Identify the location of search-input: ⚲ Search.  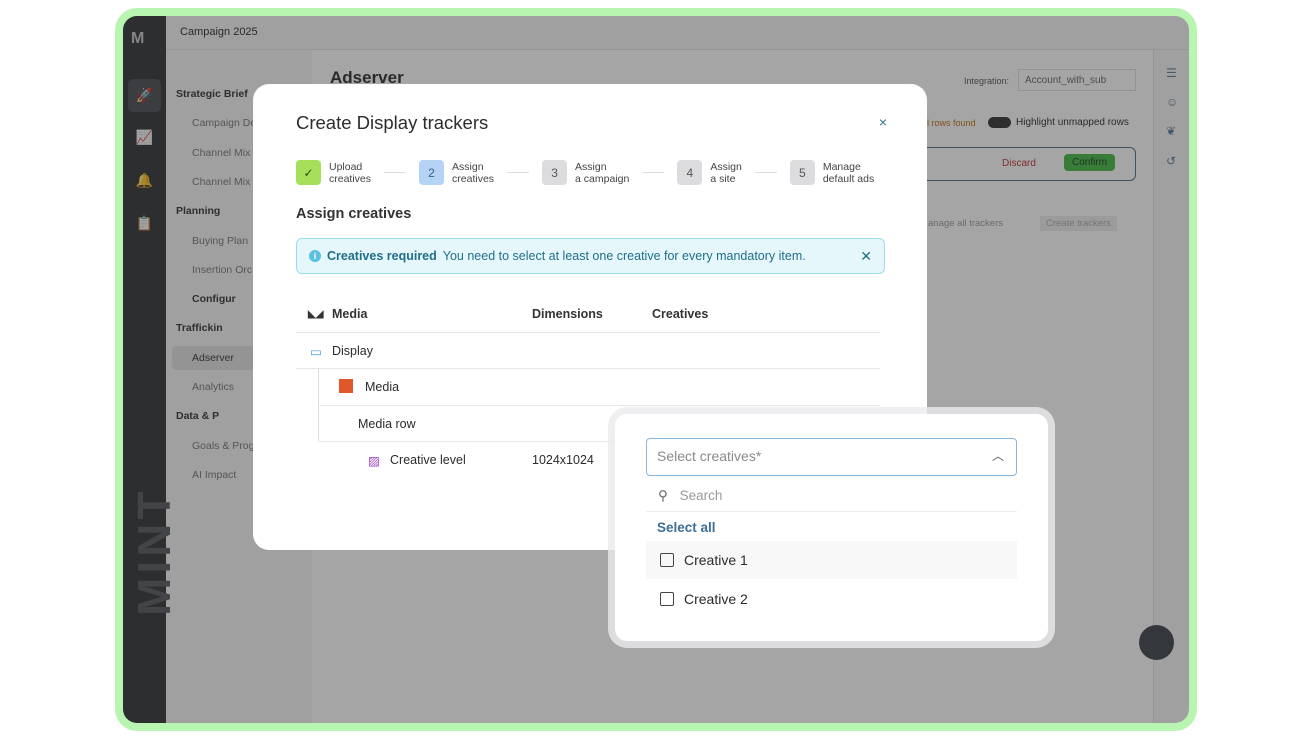
(831, 496).